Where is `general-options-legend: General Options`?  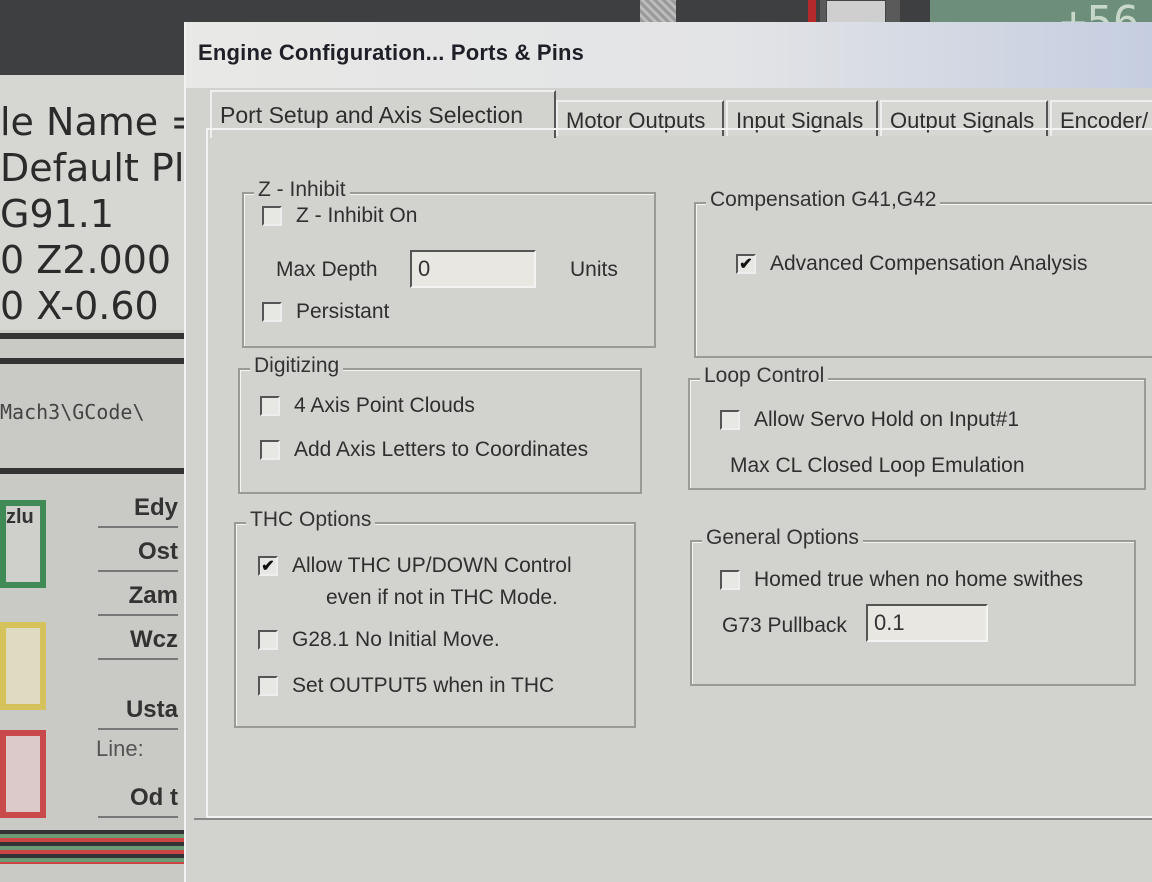 general-options-legend: General Options is located at coordinates (782, 538).